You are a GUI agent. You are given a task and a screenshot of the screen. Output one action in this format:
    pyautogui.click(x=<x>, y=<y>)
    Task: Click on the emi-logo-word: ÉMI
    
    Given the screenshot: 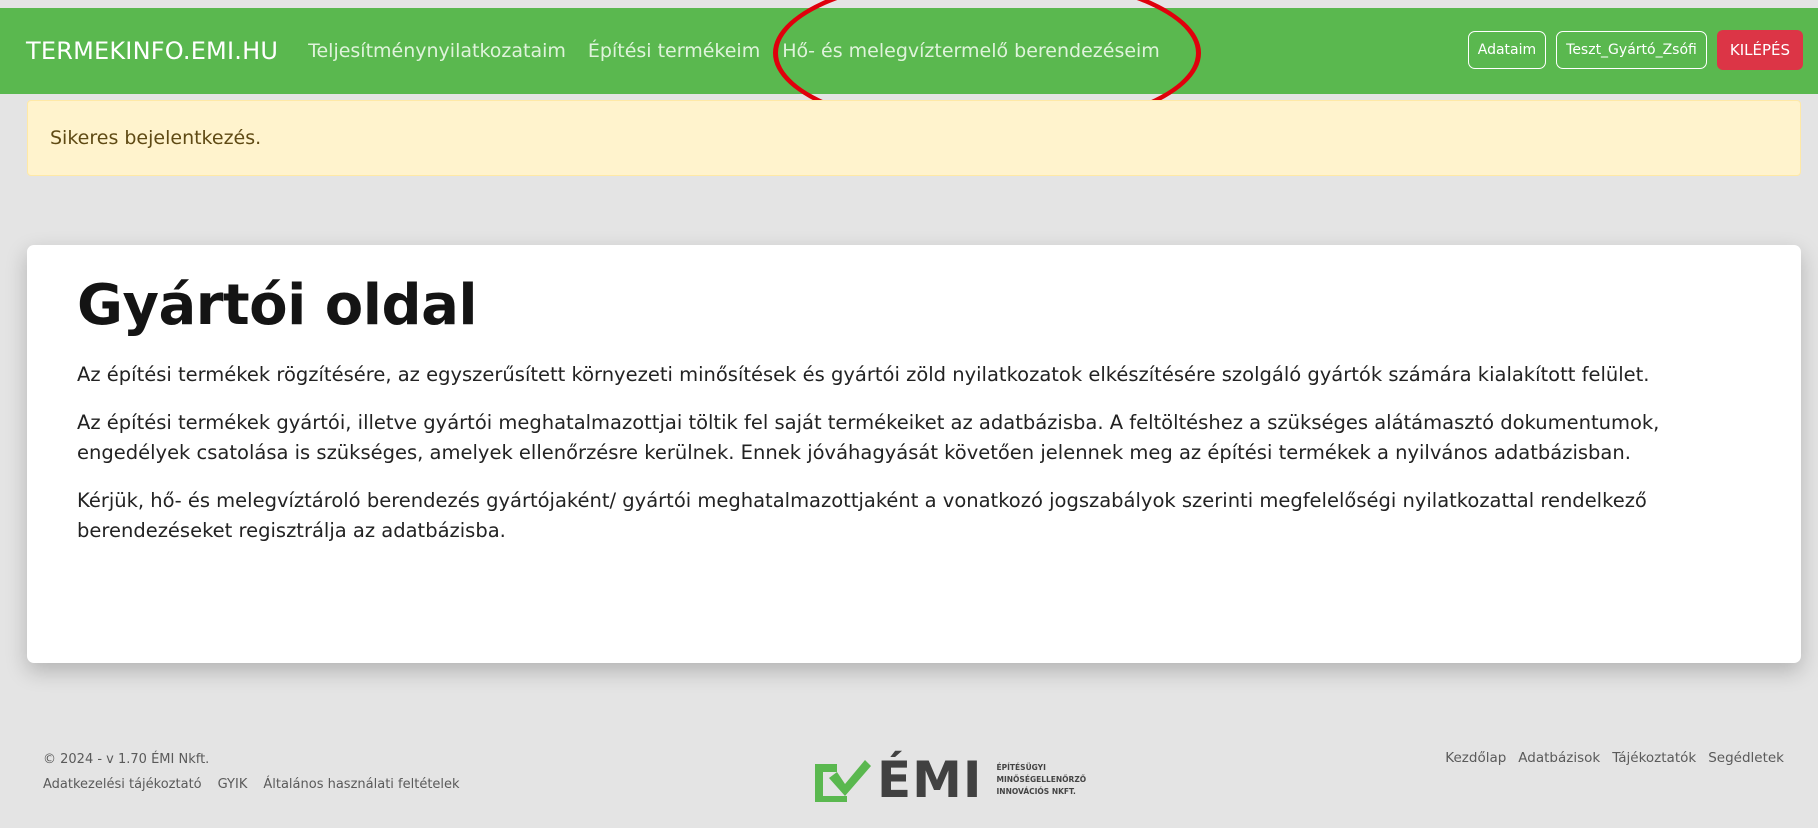 What is the action you would take?
    pyautogui.click(x=930, y=780)
    